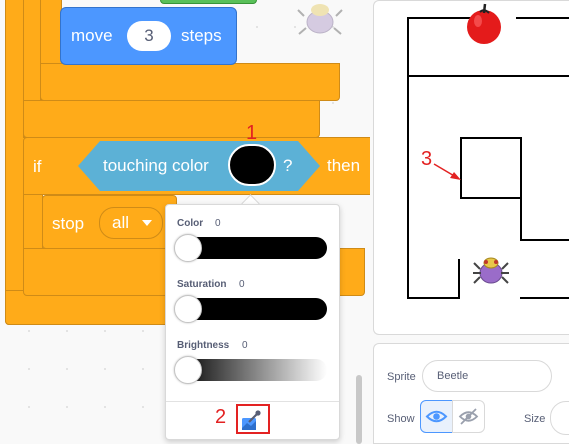 The height and width of the screenshot is (444, 569). Describe the element at coordinates (427, 159) in the screenshot. I see `annotation-3: 3` at that location.